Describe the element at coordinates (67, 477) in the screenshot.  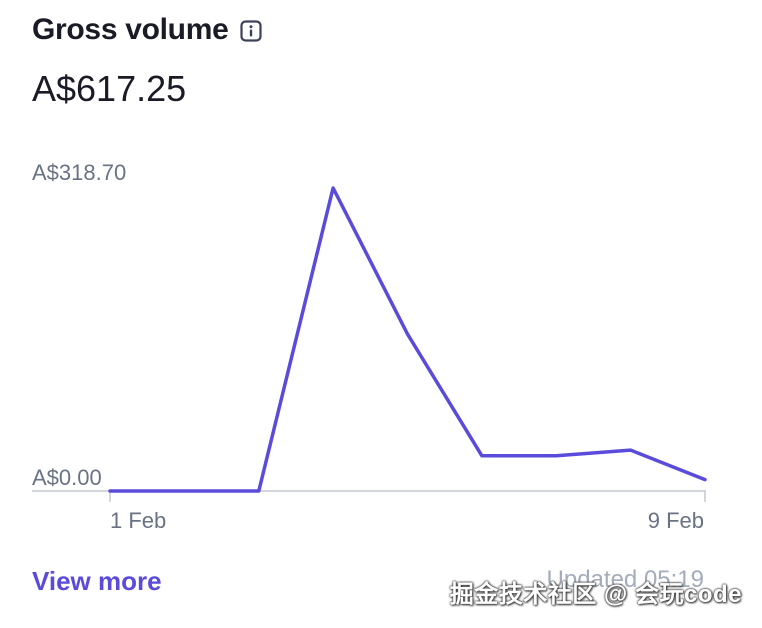
I see `y-tick-label-min: A$0.00` at that location.